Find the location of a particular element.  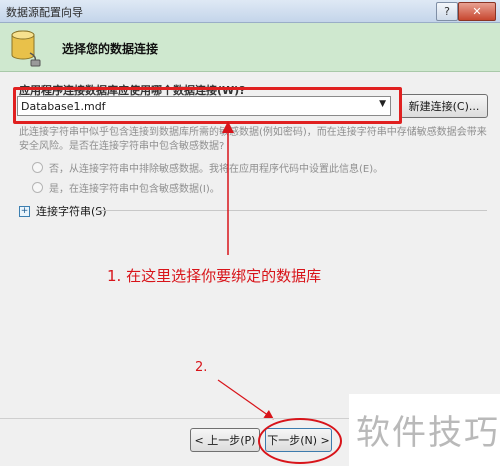

watermark: 软件技巧 is located at coordinates (428, 433).